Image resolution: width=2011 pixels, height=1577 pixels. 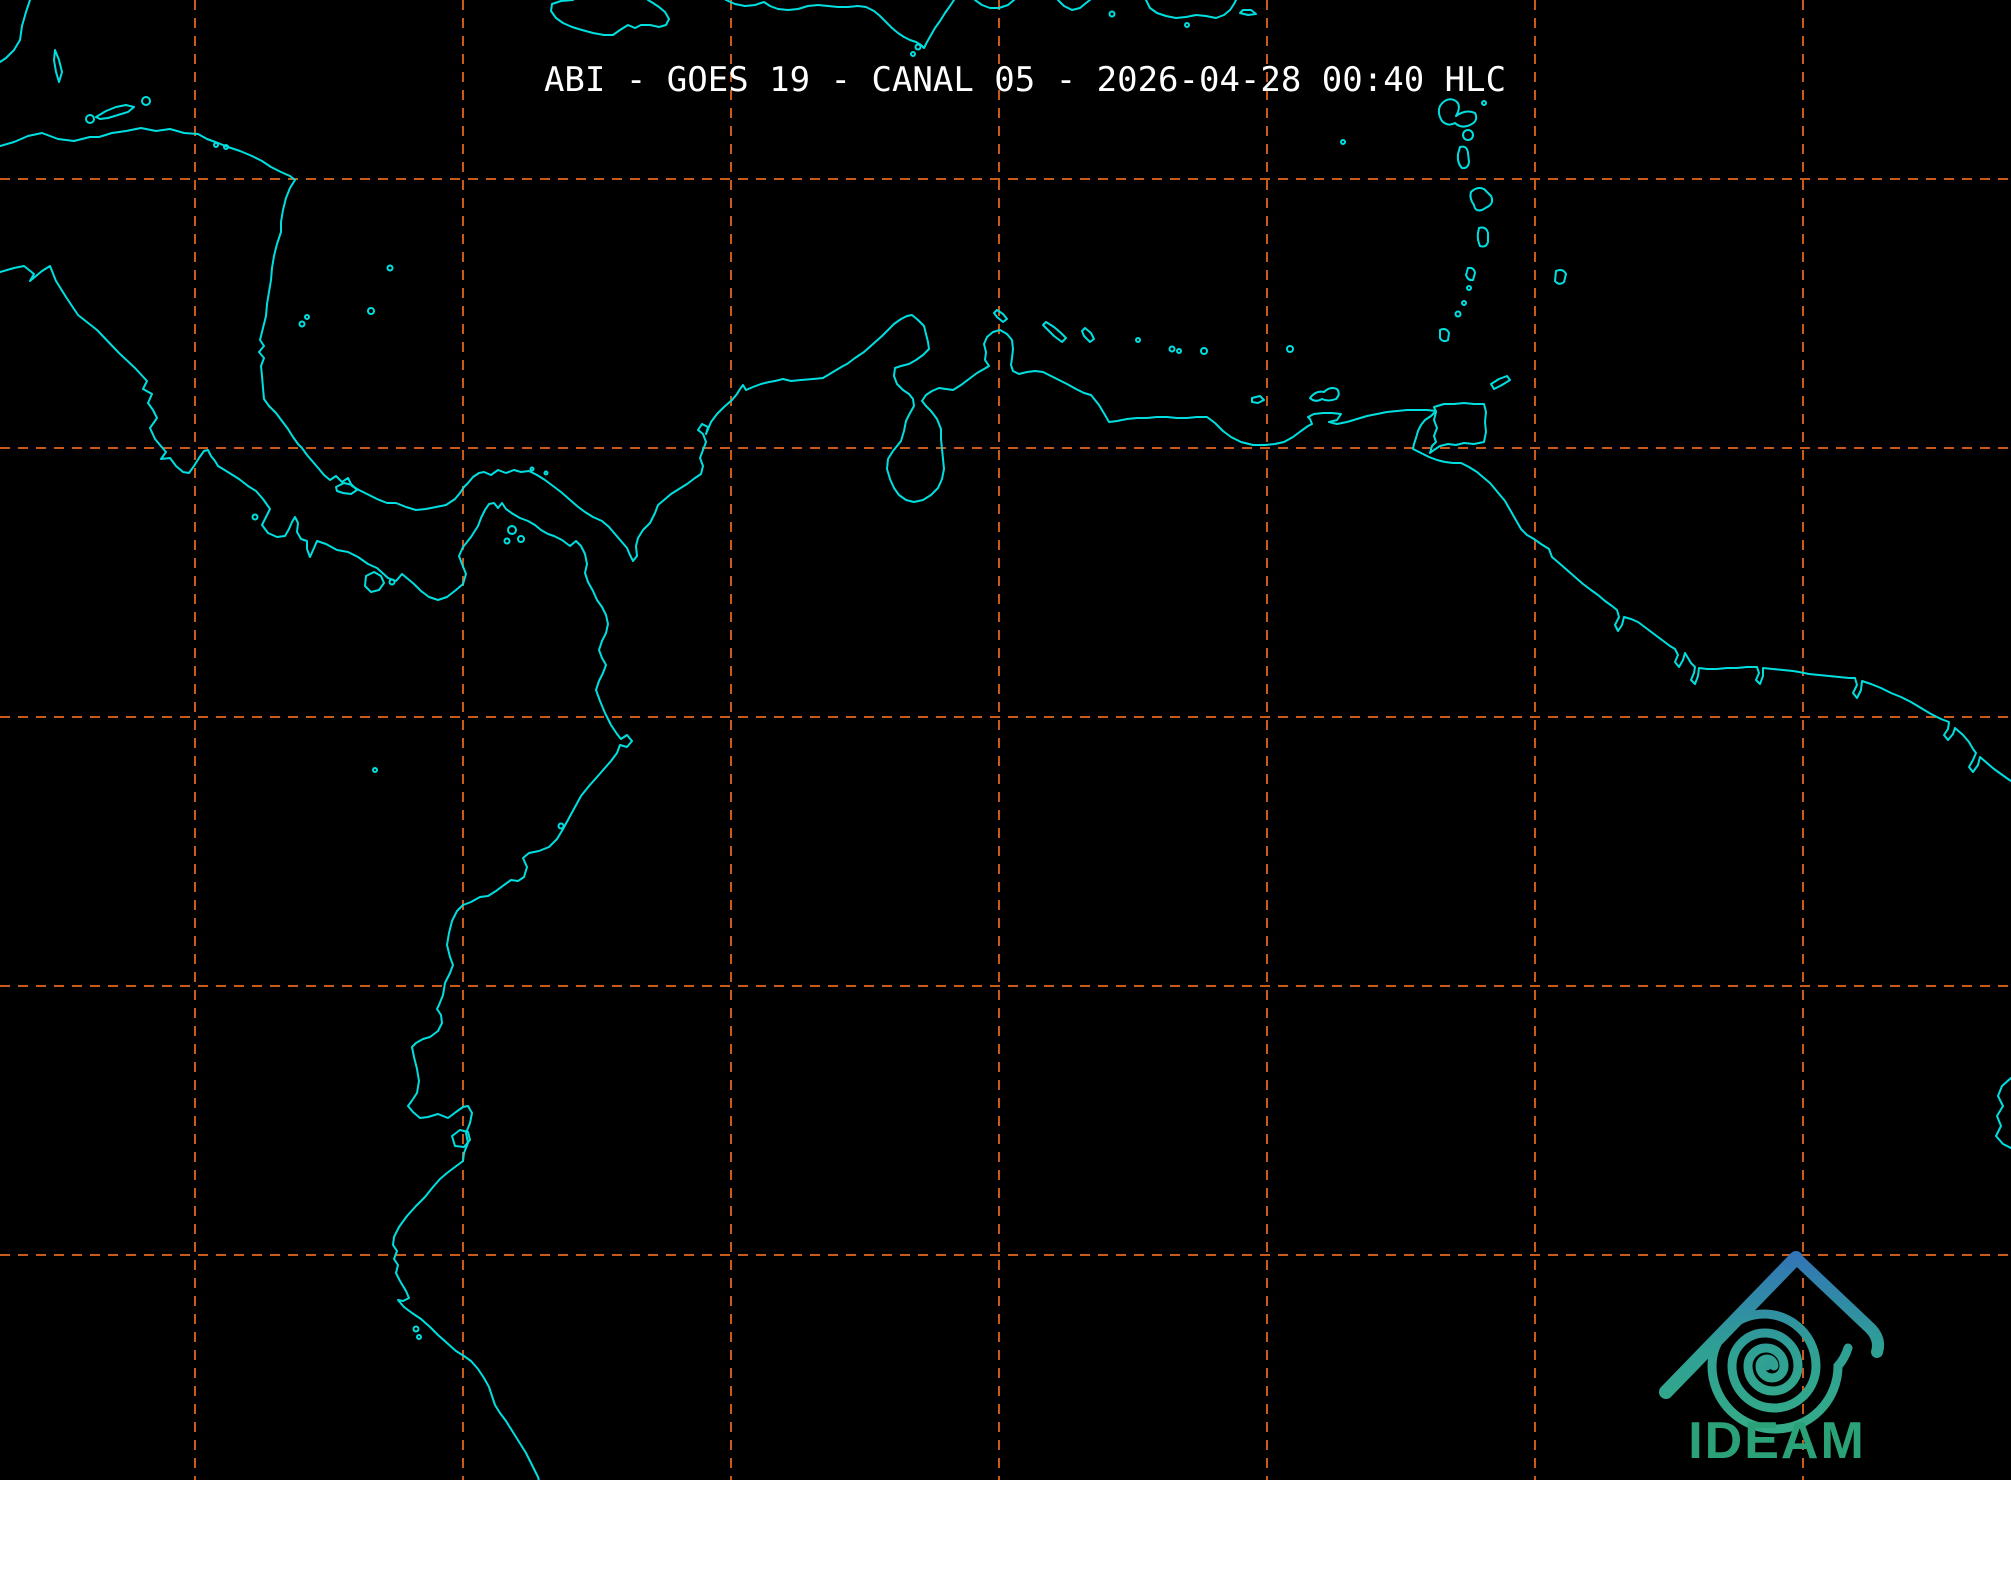 What do you see at coordinates (1500, 382) in the screenshot?
I see `coastline-tobago` at bounding box center [1500, 382].